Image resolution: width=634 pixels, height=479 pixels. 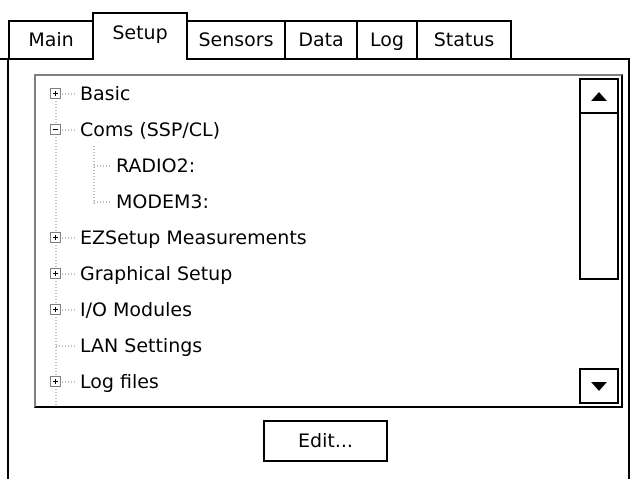 I want to click on tree-item-label: Coms (SSP/CL), so click(x=150, y=130).